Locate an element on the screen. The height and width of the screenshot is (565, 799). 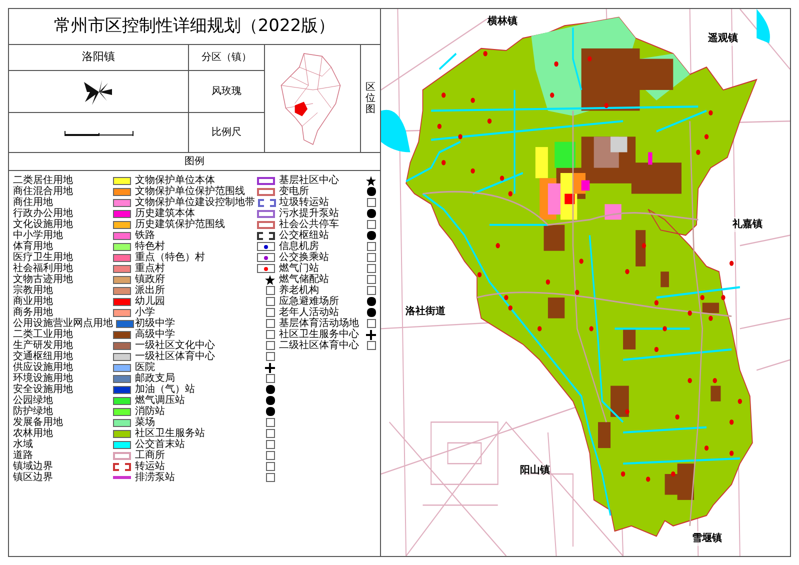
legend-label: 环境设施用地 is located at coordinates (43, 378).